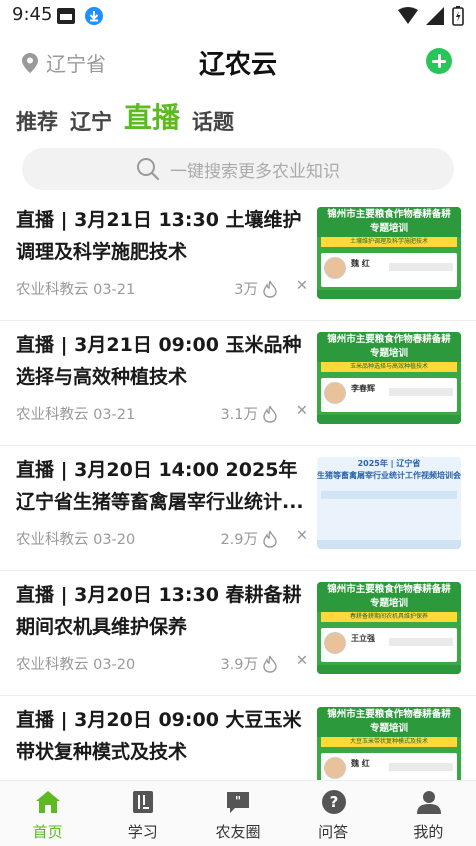 The image size is (476, 846). Describe the element at coordinates (246, 290) in the screenshot. I see `item-views: 3万` at that location.